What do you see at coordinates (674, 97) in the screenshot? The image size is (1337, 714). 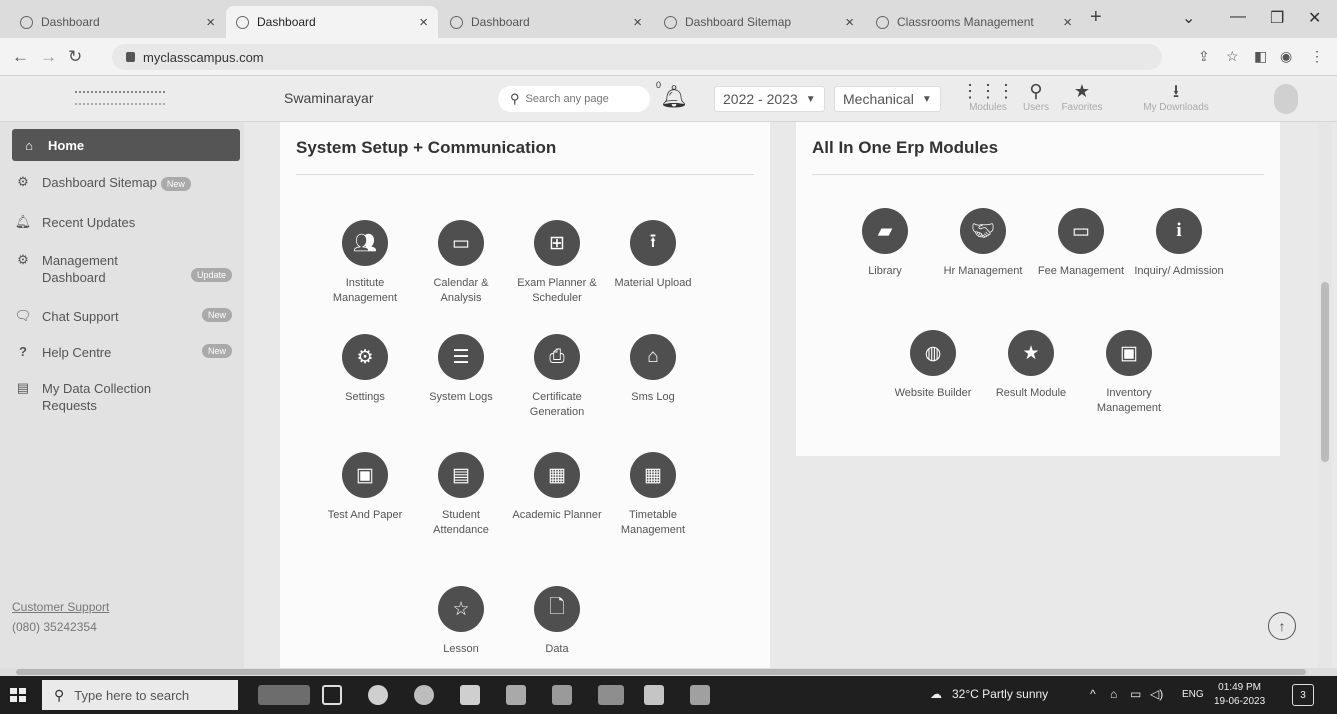 I see `notification-bell-icon: 🔔︎` at bounding box center [674, 97].